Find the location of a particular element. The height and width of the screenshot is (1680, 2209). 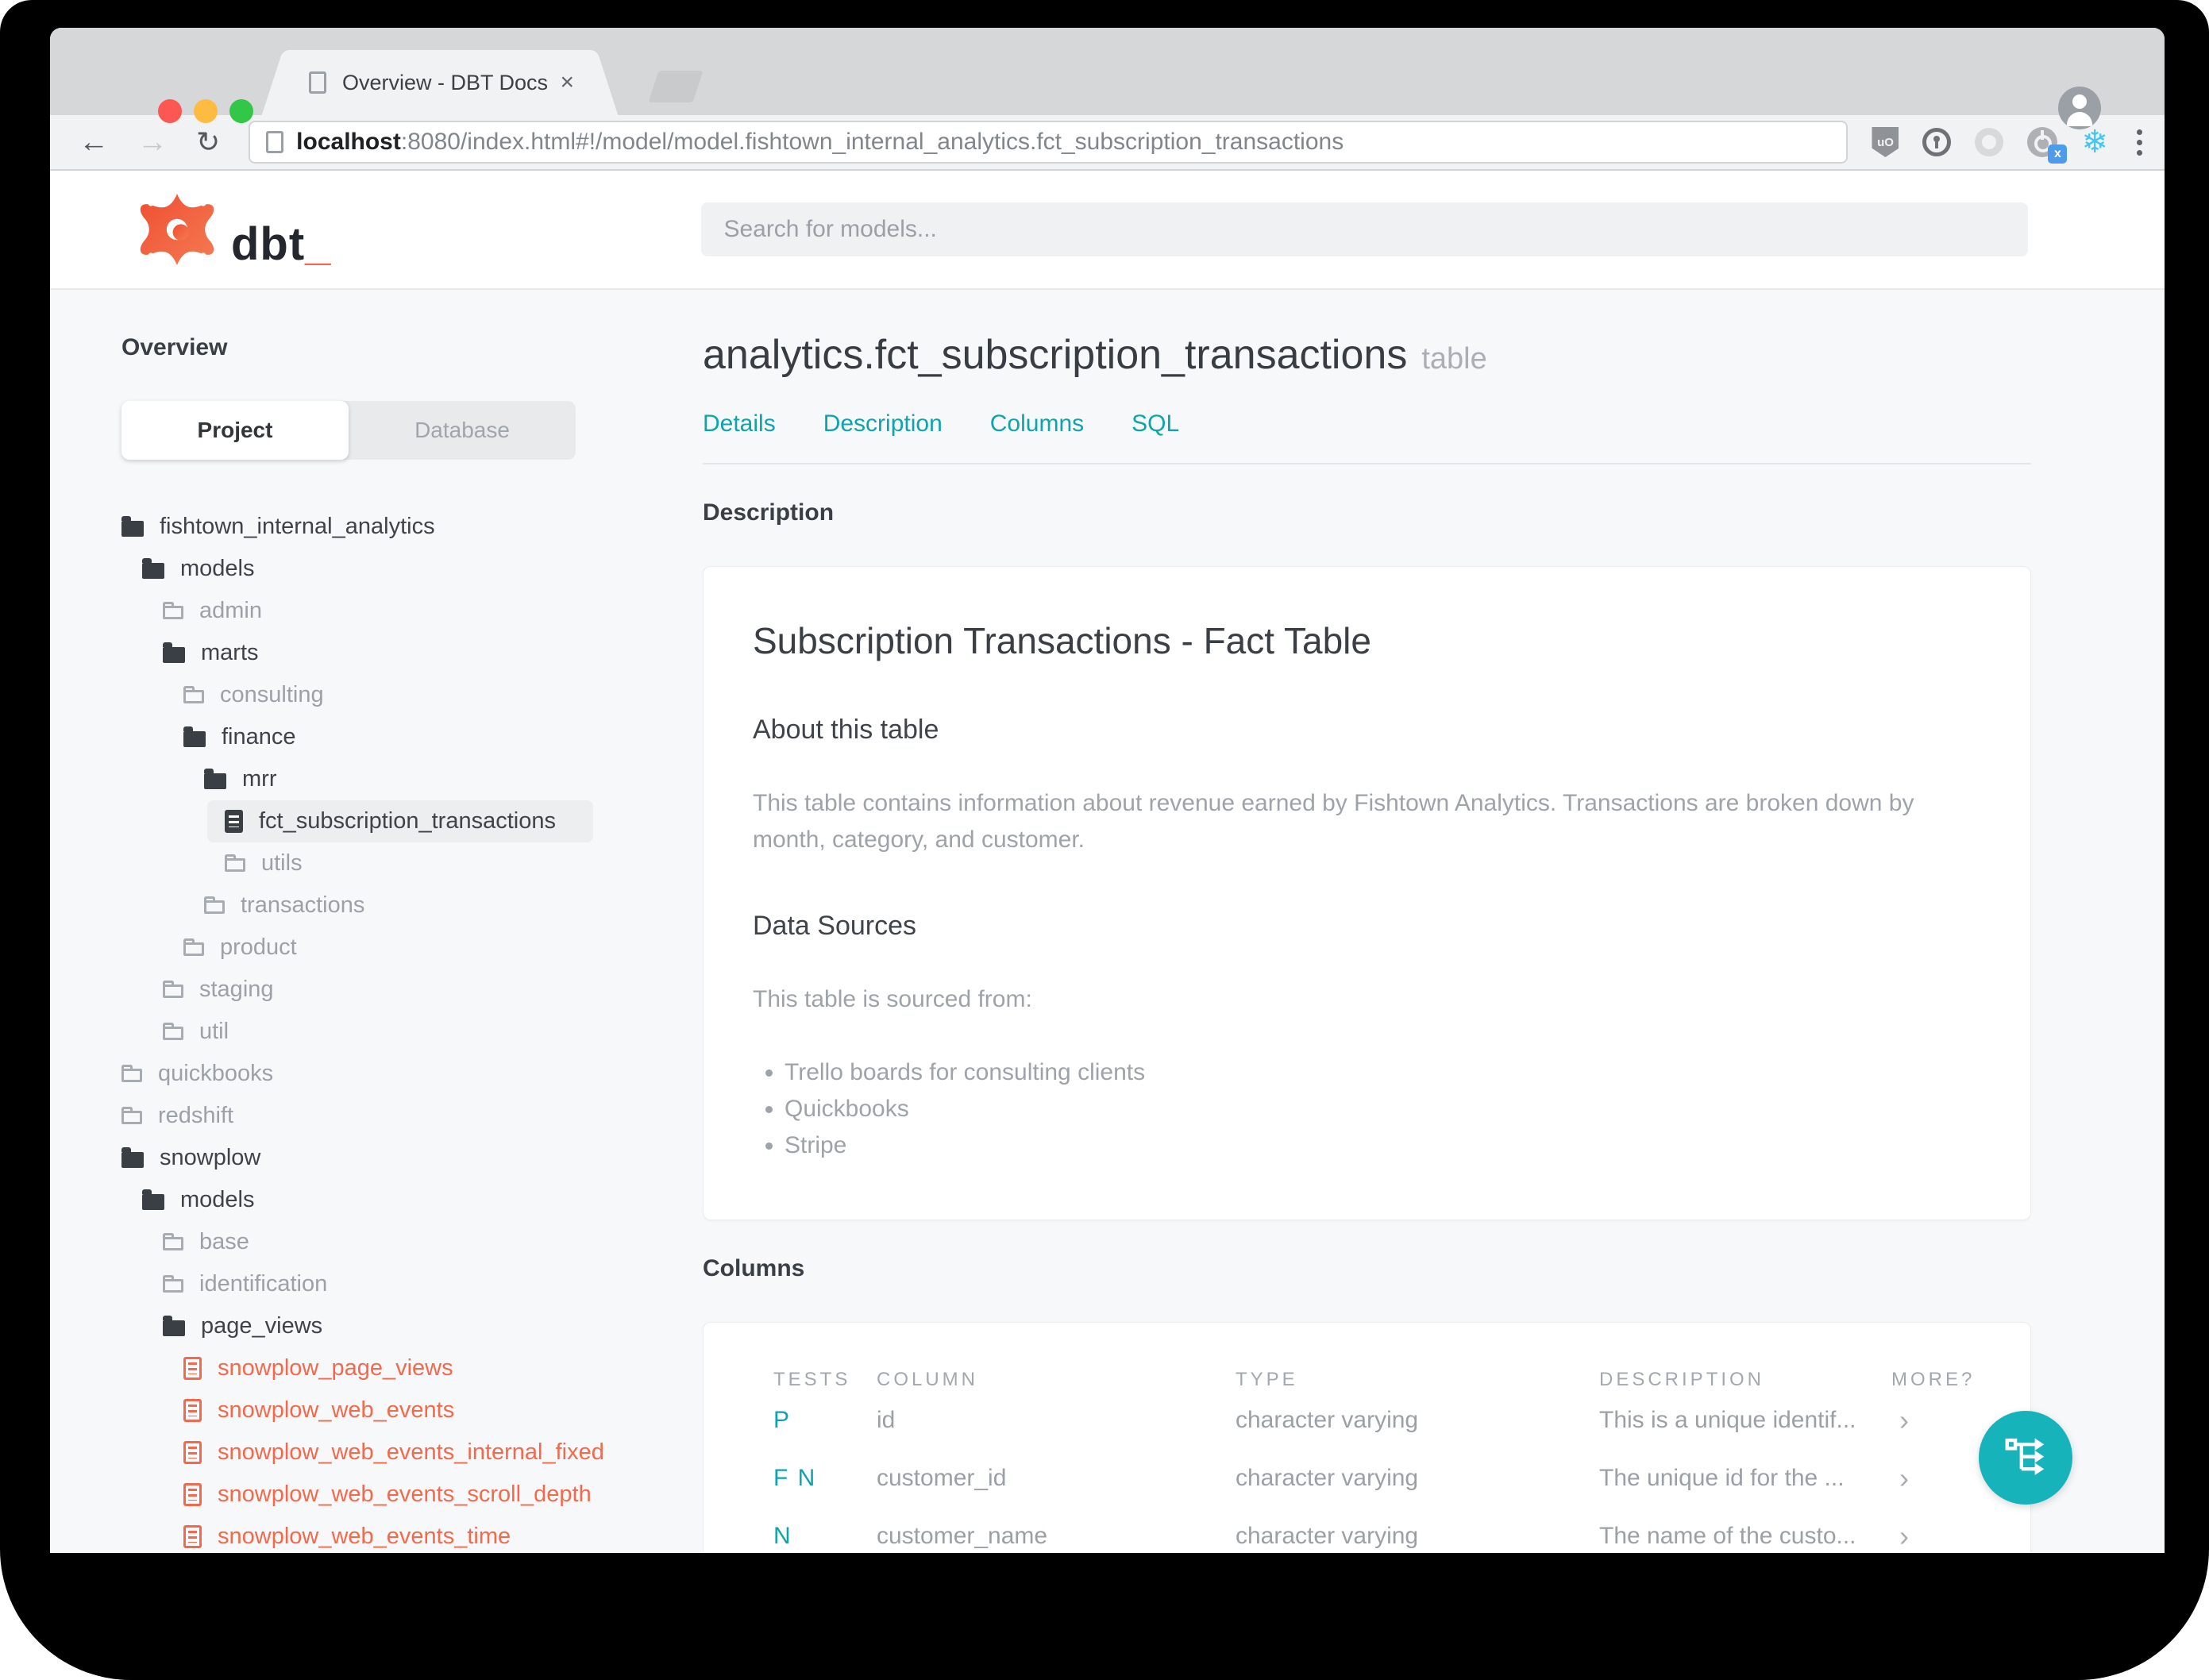

zoom-window-button is located at coordinates (241, 111).